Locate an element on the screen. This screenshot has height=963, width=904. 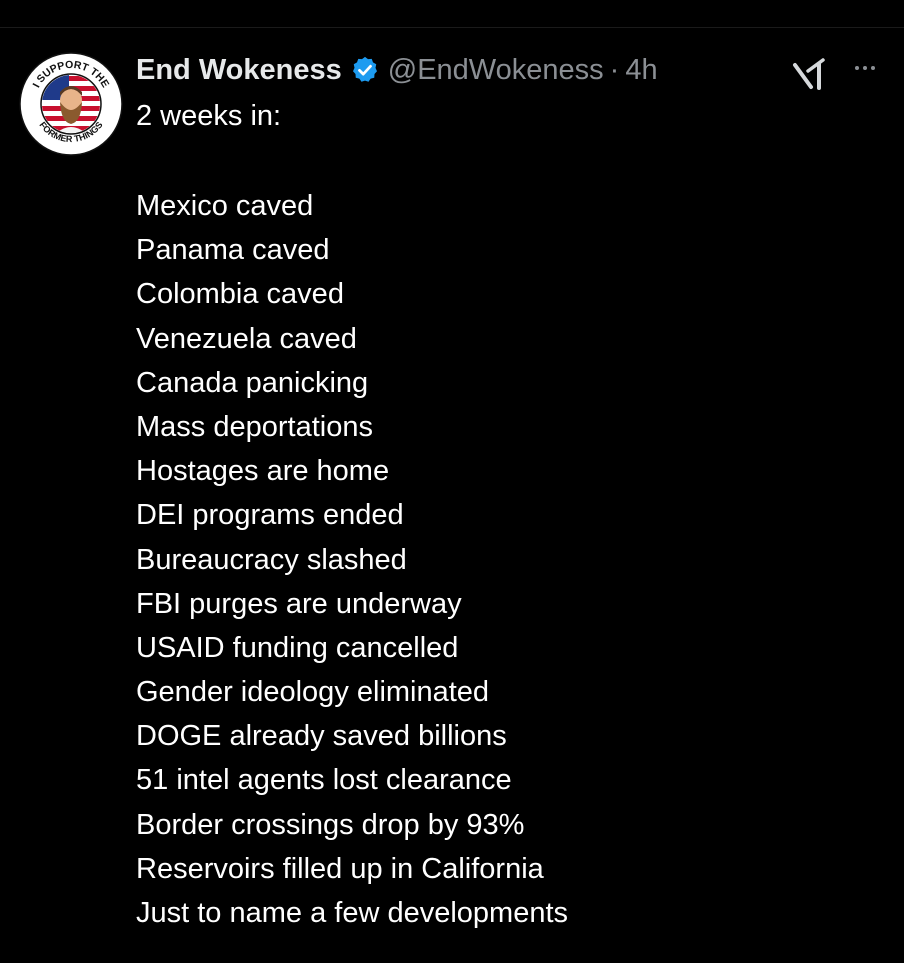
tweet-line: USAID funding cancelled is located at coordinates (297, 647).